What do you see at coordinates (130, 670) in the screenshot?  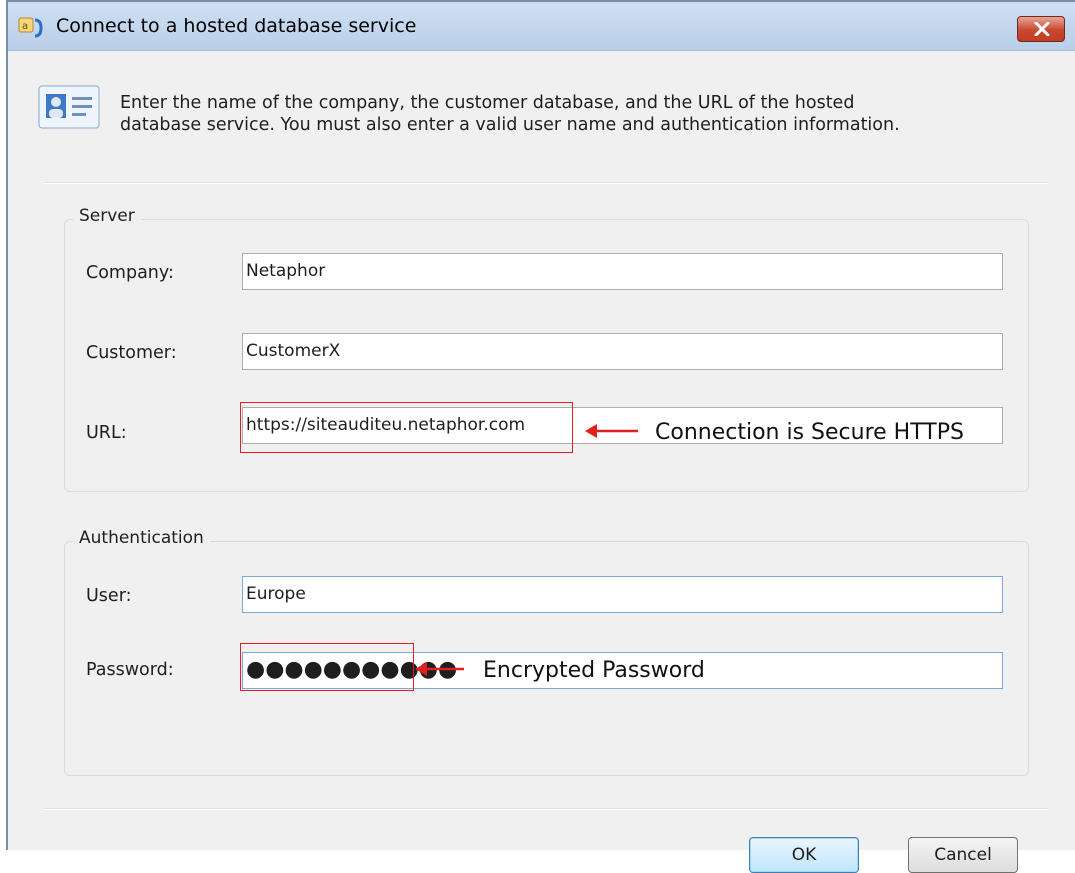 I see `password-label: Password:` at bounding box center [130, 670].